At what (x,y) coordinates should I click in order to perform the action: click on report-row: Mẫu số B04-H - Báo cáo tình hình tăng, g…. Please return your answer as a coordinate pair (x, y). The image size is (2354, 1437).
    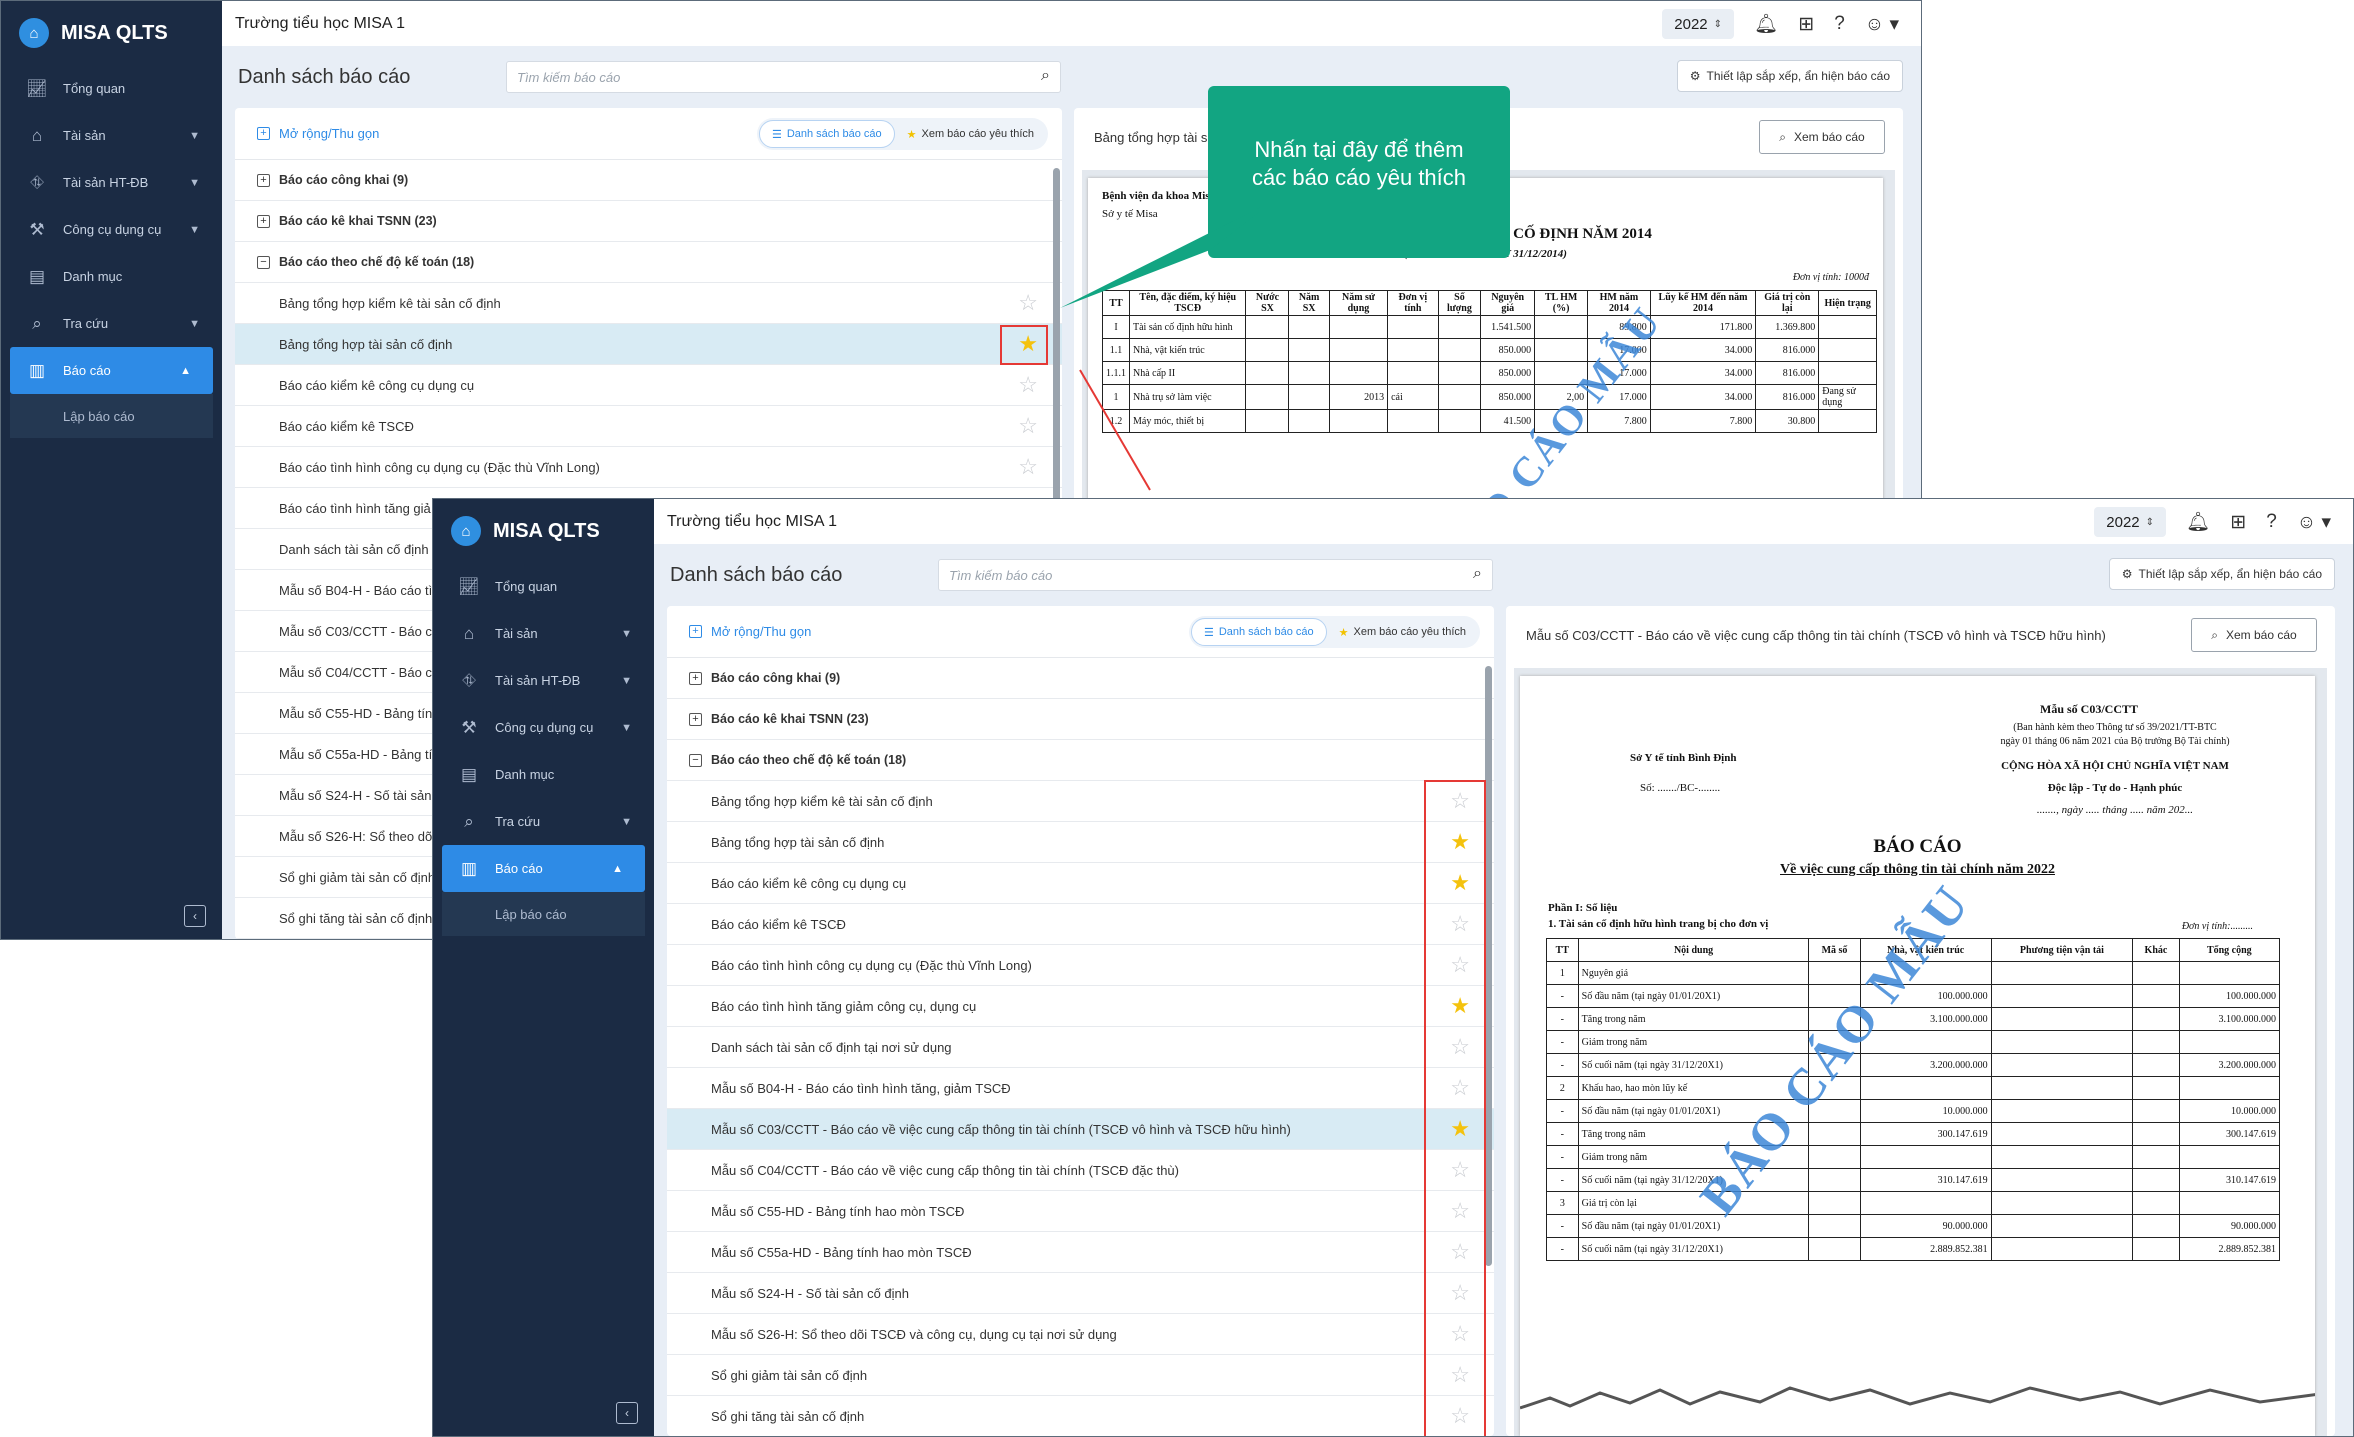
    Looking at the image, I should click on (1080, 1088).